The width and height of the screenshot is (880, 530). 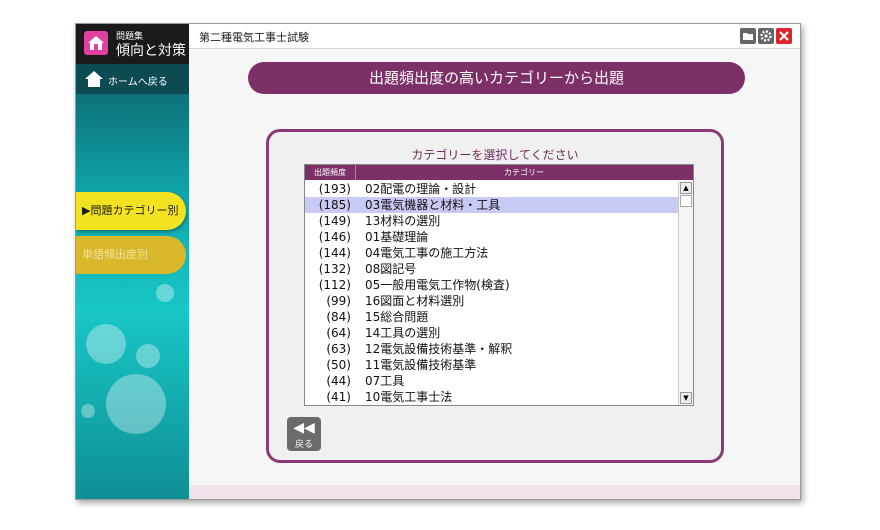 I want to click on list-item: (63) 12電気設備技術基準・解釈, so click(x=492, y=349).